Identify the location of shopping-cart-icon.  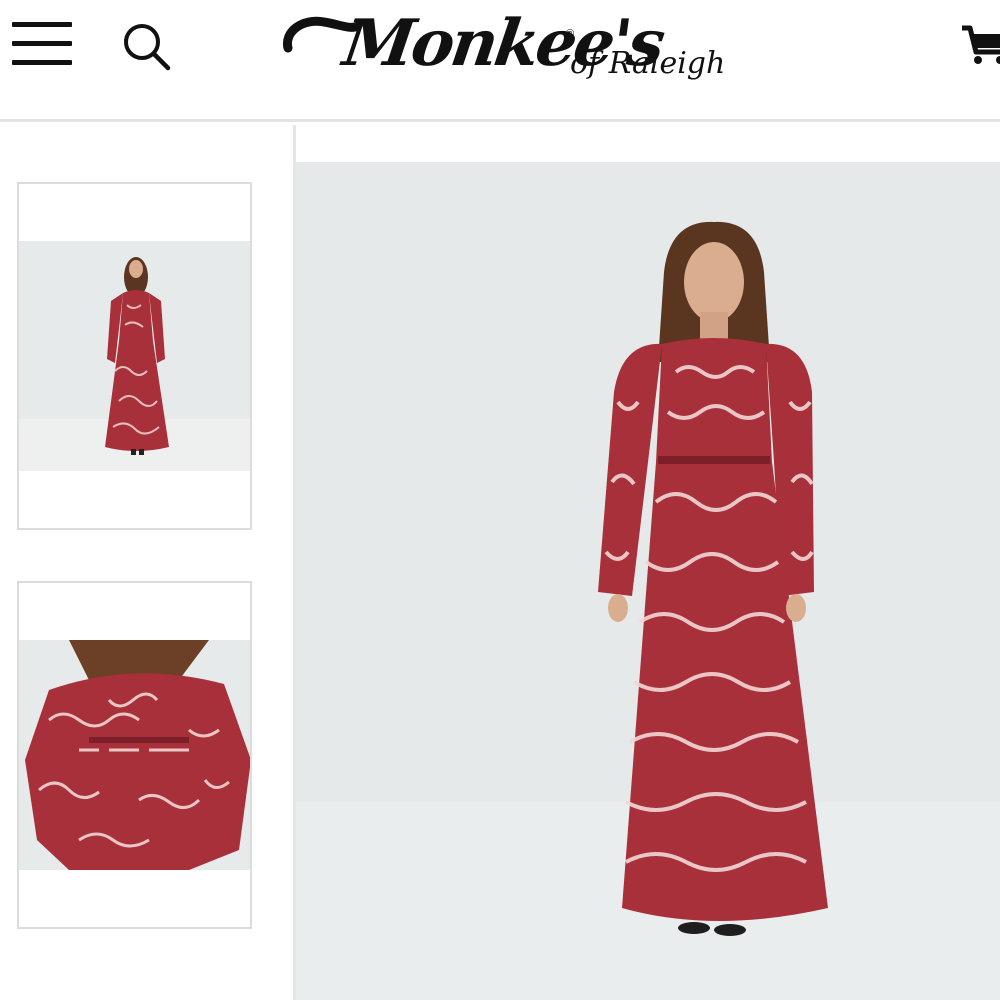
(981, 44).